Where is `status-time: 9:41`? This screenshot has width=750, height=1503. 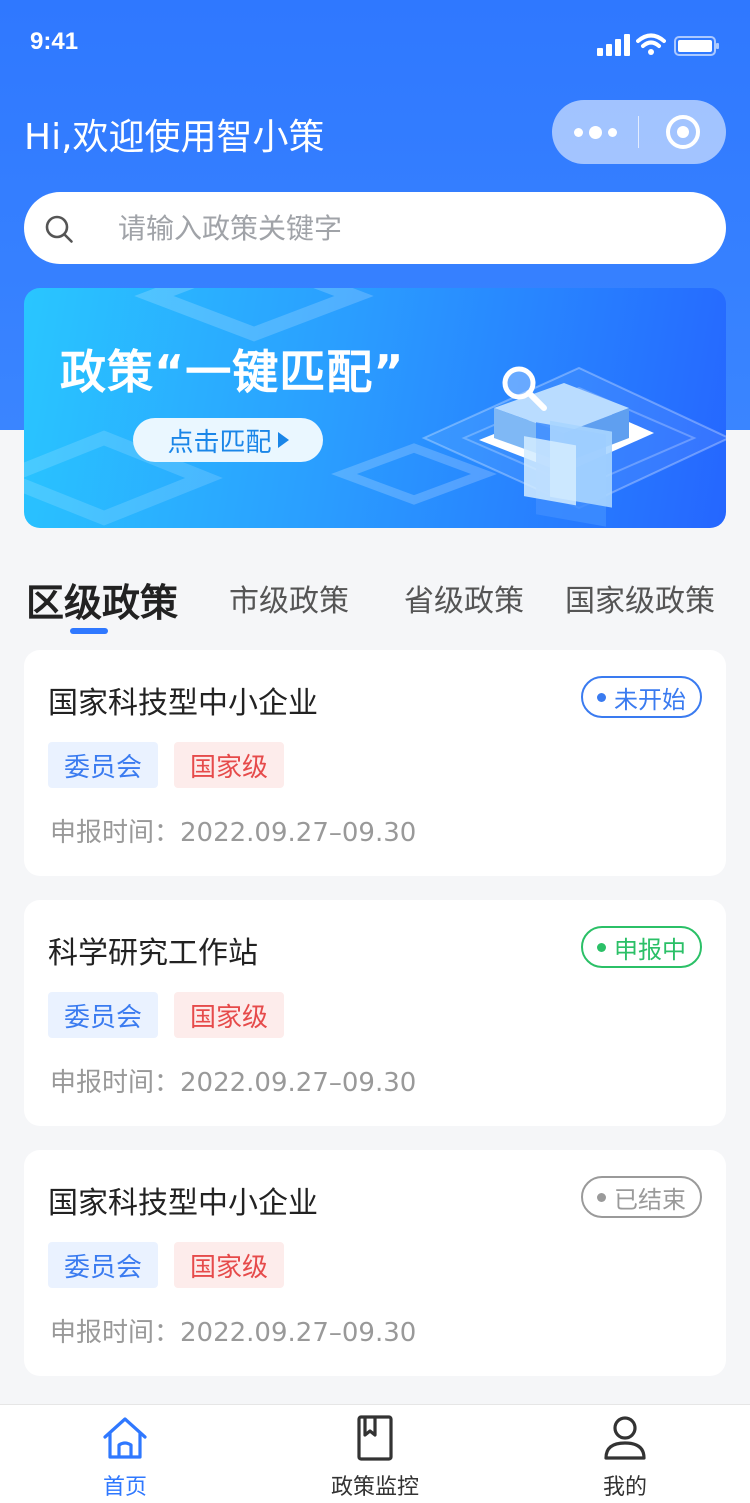 status-time: 9:41 is located at coordinates (54, 41).